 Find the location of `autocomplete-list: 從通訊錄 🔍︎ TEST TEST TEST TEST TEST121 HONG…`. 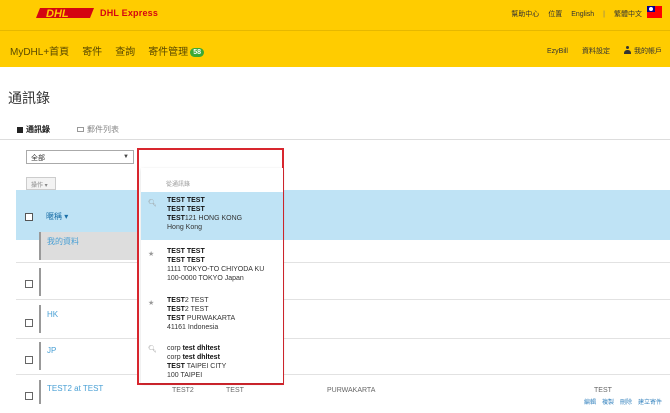

autocomplete-list: 從通訊錄 🔍︎ TEST TEST TEST TEST TEST121 HONG… is located at coordinates (212, 275).